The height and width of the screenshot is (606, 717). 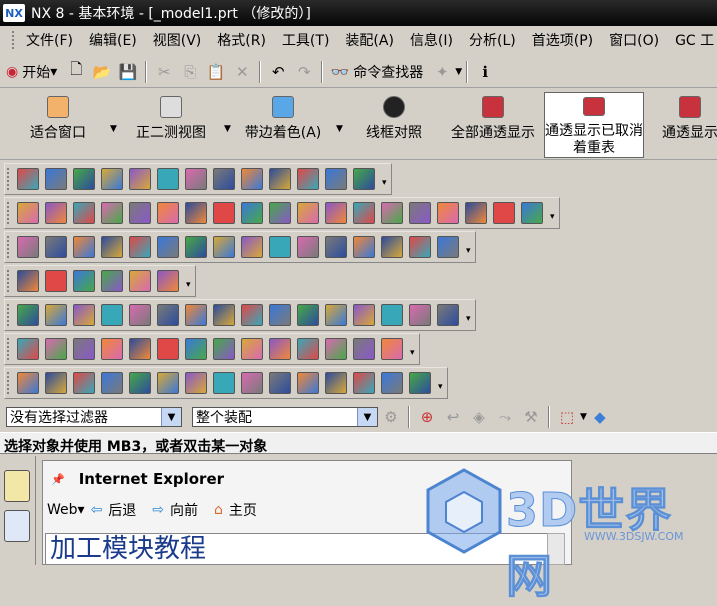 I want to click on command-finder-label: 命令查找器, so click(x=388, y=72).